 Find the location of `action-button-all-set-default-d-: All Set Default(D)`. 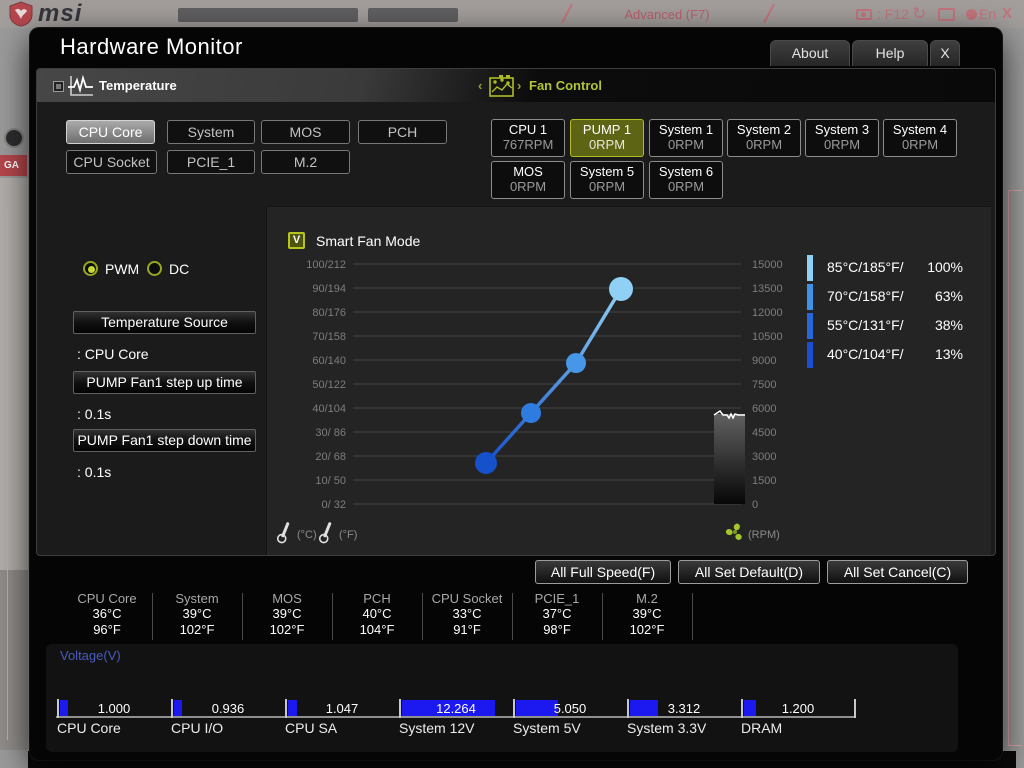

action-button-all-set-default-d-: All Set Default(D) is located at coordinates (749, 572).